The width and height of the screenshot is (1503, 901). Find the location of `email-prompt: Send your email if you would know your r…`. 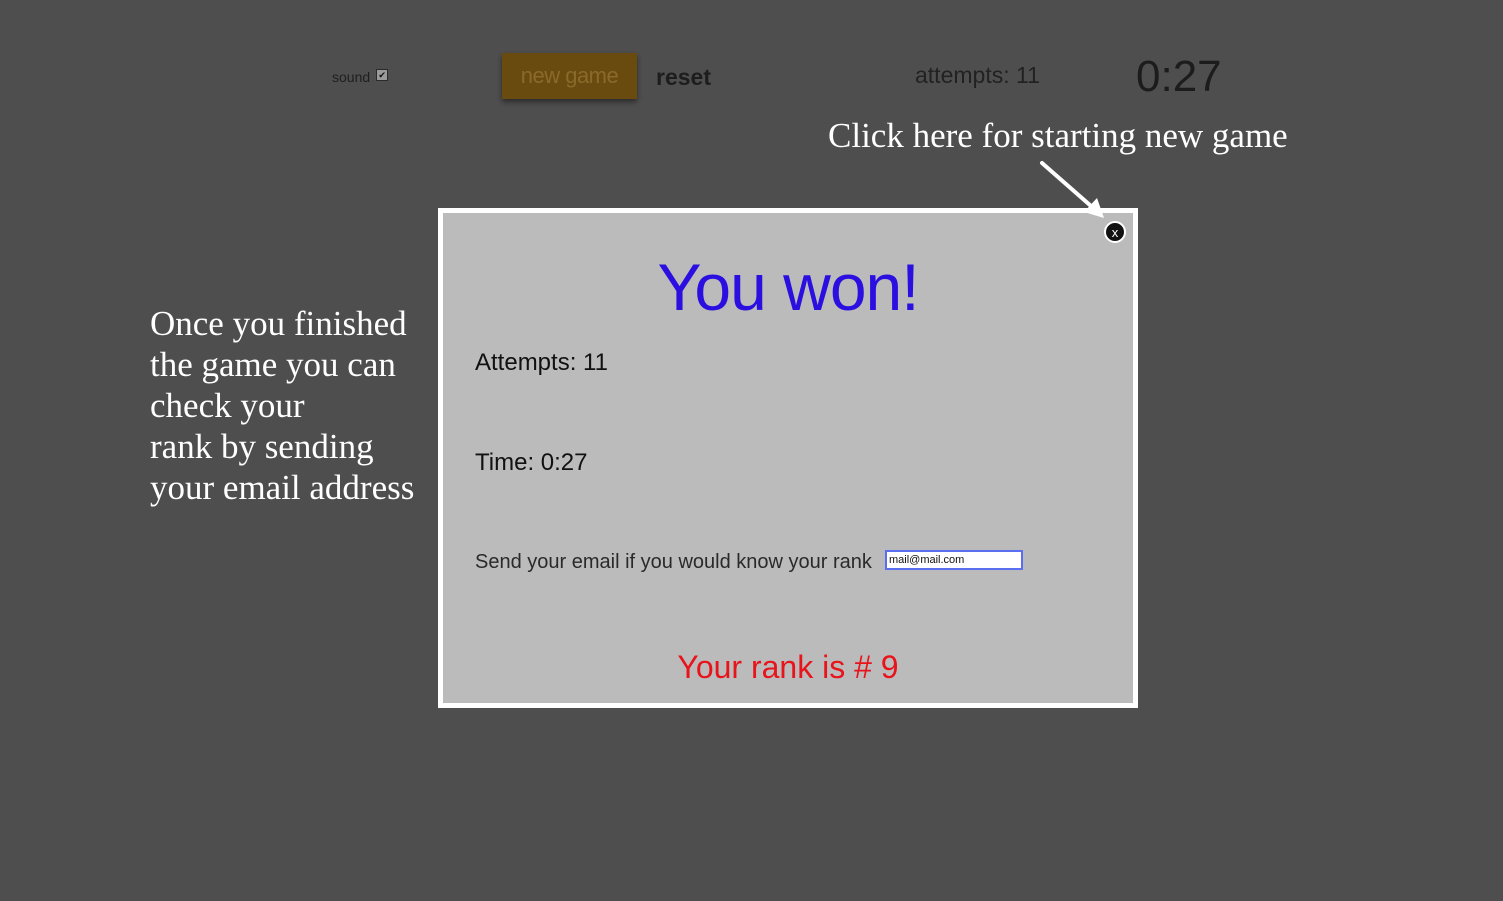

email-prompt: Send your email if you would know your r… is located at coordinates (673, 562).